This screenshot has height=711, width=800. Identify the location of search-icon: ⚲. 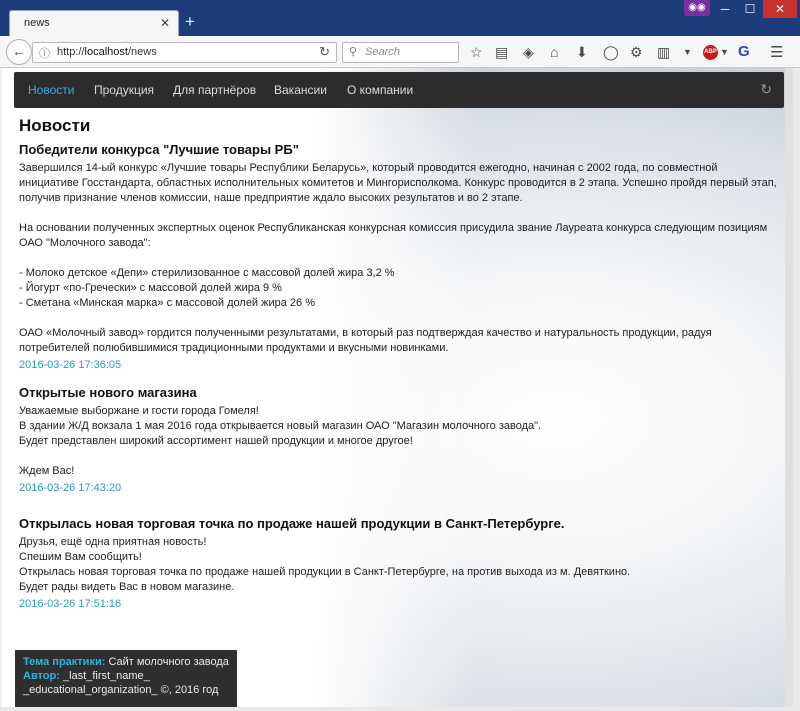
(353, 52).